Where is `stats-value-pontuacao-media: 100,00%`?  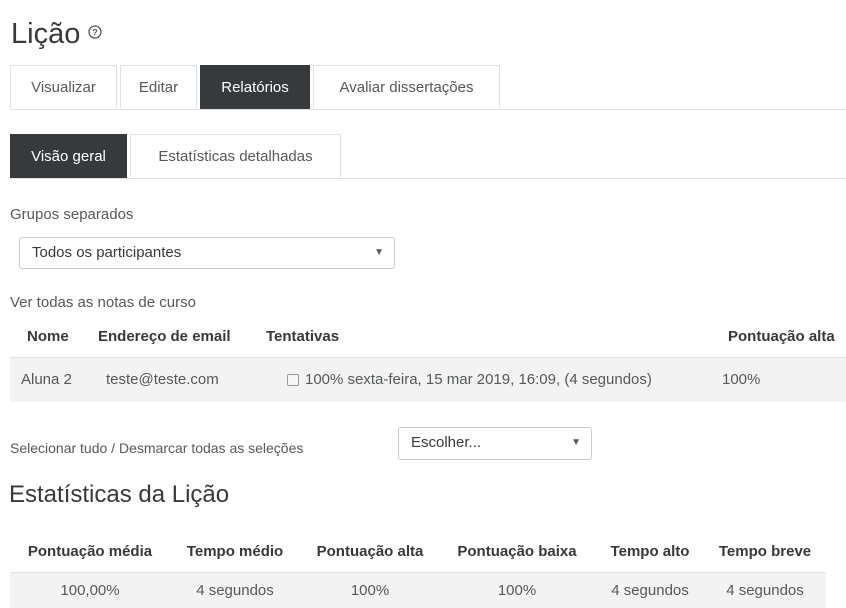 stats-value-pontuacao-media: 100,00% is located at coordinates (90, 590).